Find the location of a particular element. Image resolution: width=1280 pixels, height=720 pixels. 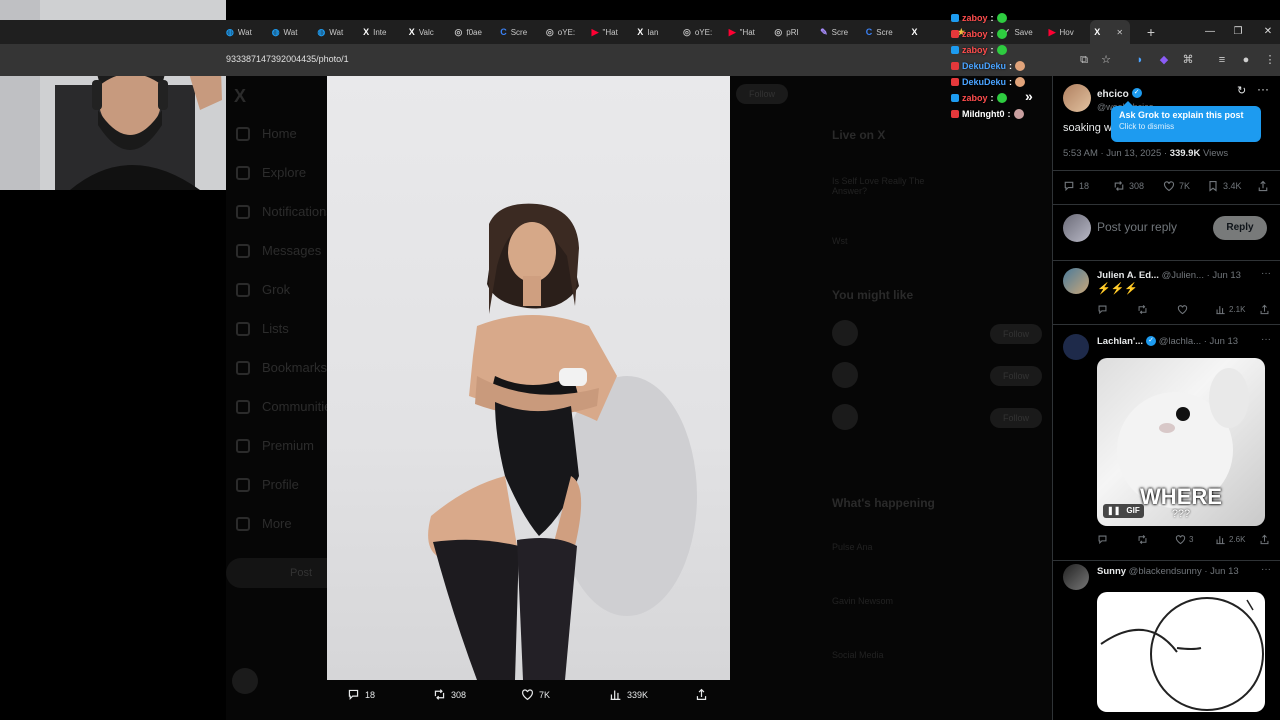

globe-icon: ◍ is located at coordinates (275, 31).